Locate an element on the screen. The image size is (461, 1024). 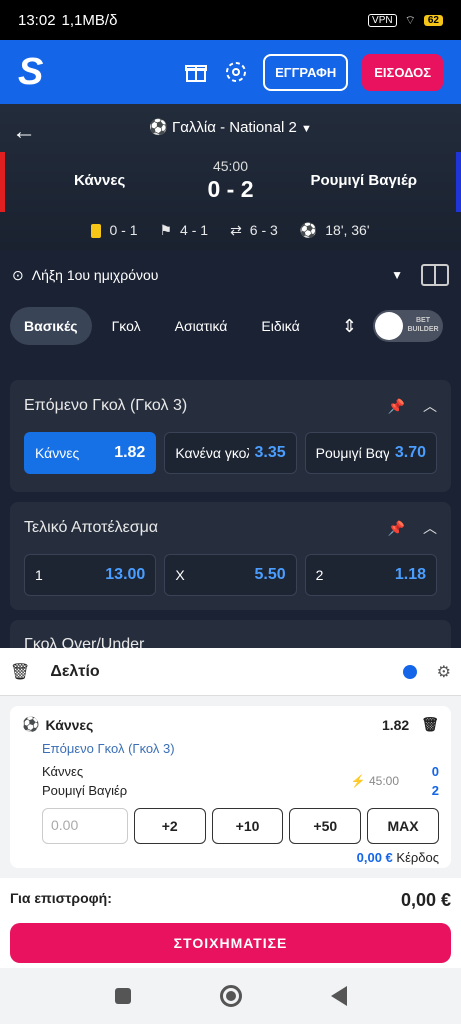
selection-name: Κάννες is located at coordinates (69, 724).